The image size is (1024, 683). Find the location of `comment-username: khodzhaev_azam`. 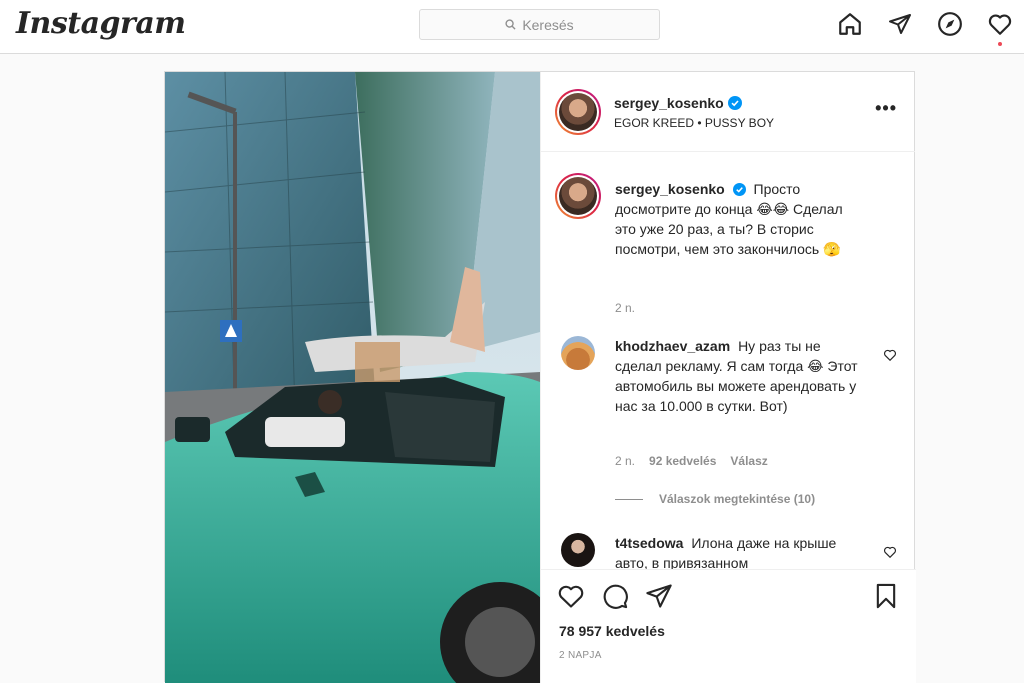

comment-username: khodzhaev_azam is located at coordinates (672, 346).